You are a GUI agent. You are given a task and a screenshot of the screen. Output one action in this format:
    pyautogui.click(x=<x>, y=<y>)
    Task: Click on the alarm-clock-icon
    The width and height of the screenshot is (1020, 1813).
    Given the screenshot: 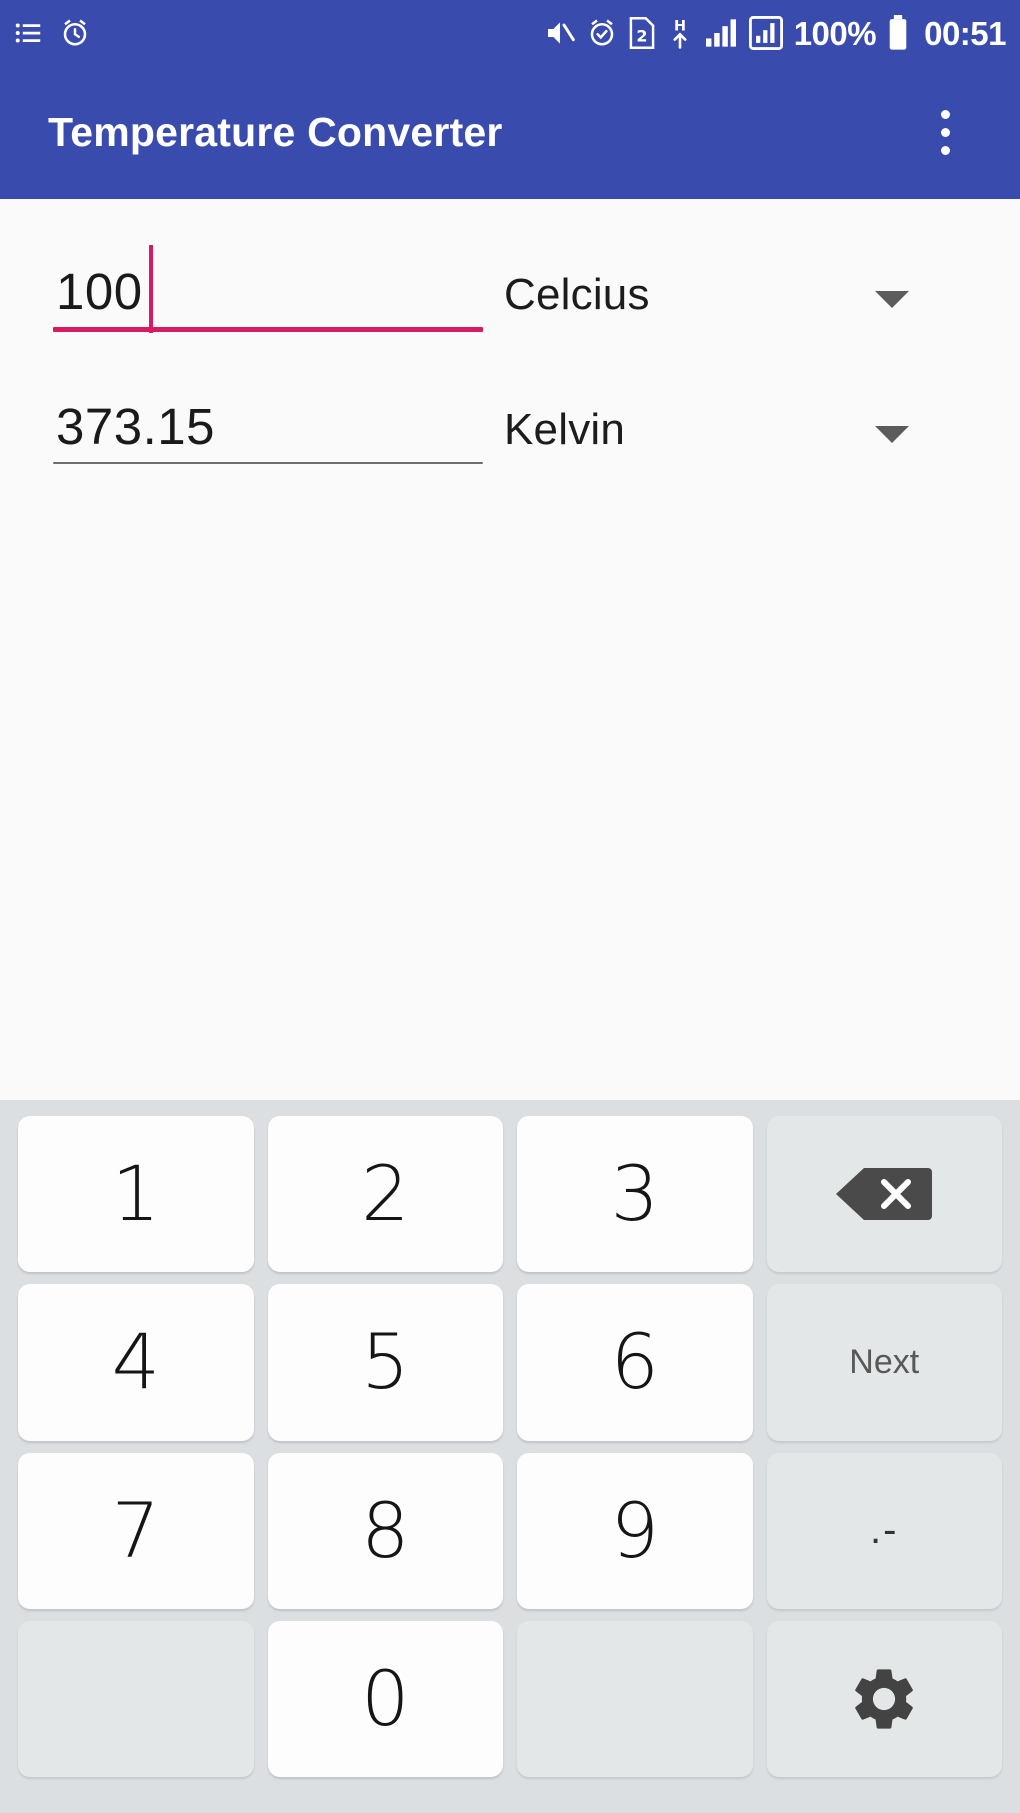 What is the action you would take?
    pyautogui.click(x=75, y=33)
    